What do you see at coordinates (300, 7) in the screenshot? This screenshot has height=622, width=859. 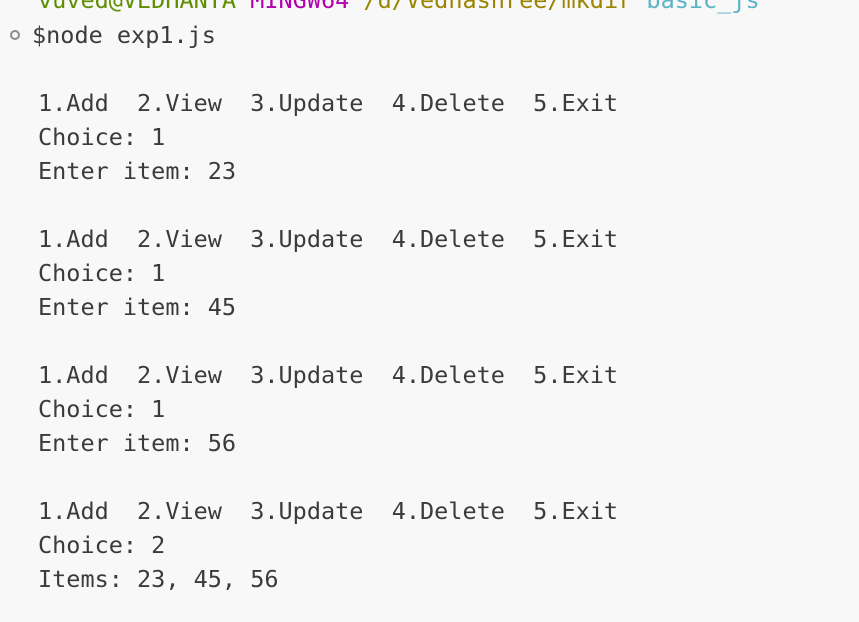 I see `prompt-shell-name: MINGW64` at bounding box center [300, 7].